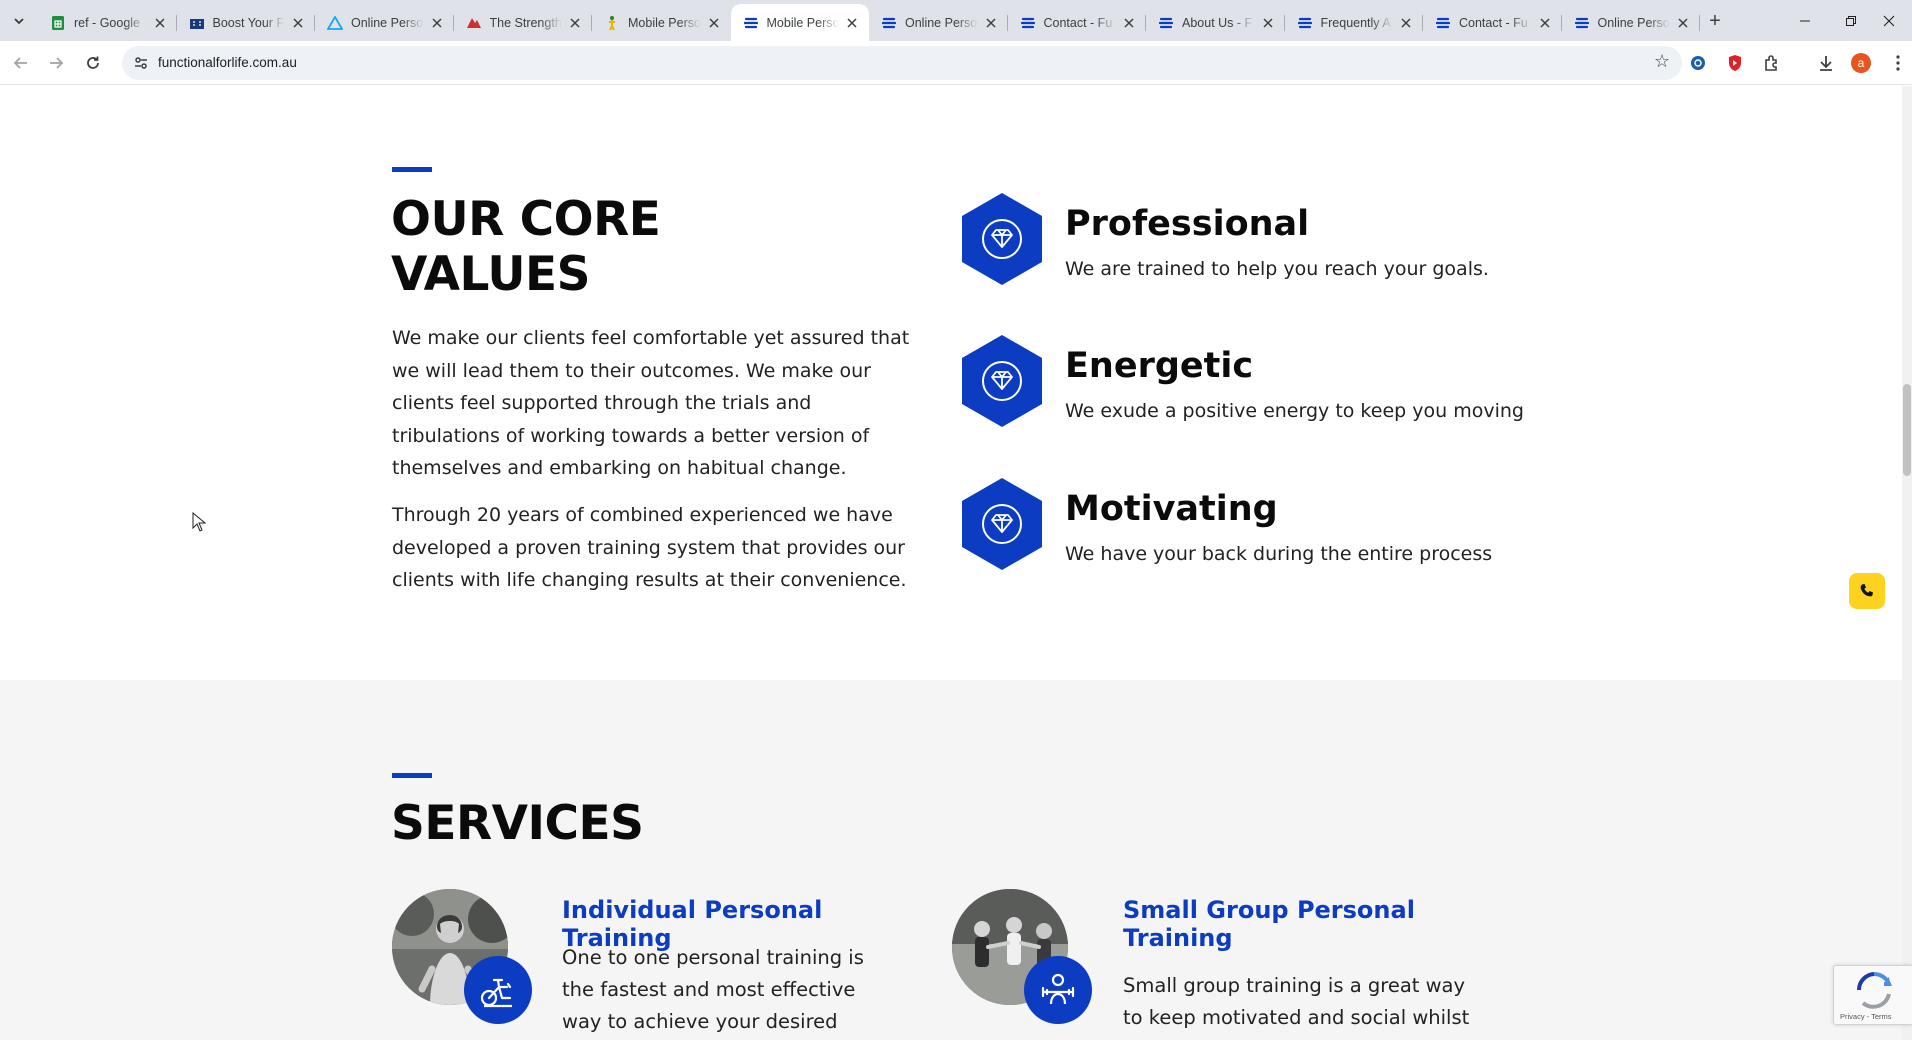  I want to click on extensions-puzzle-icon, so click(1772, 63).